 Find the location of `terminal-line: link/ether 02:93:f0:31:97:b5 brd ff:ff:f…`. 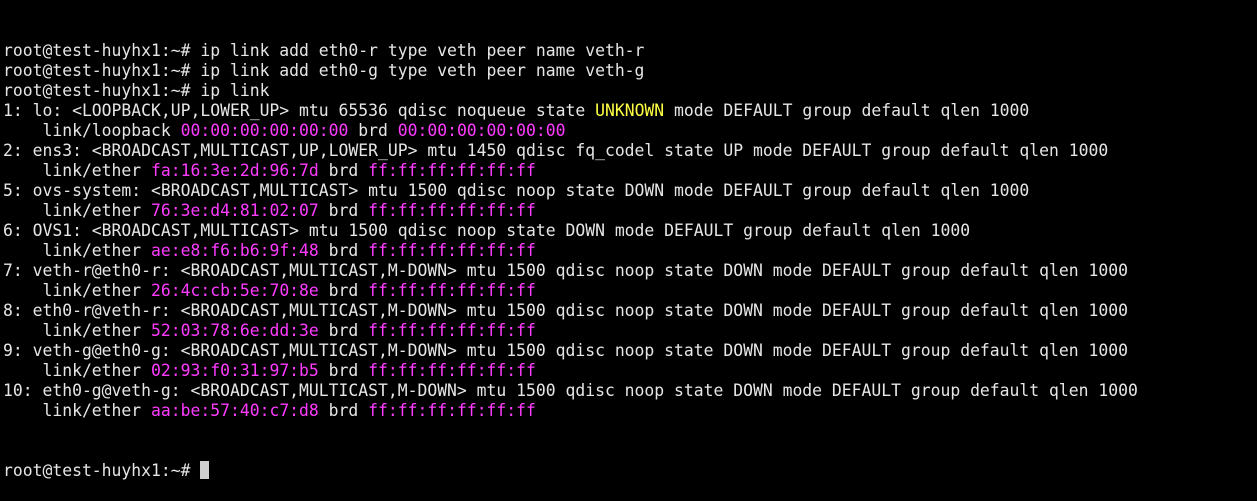

terminal-line: link/ether 02:93:f0:31:97:b5 brd ff:ff:f… is located at coordinates (630, 371).